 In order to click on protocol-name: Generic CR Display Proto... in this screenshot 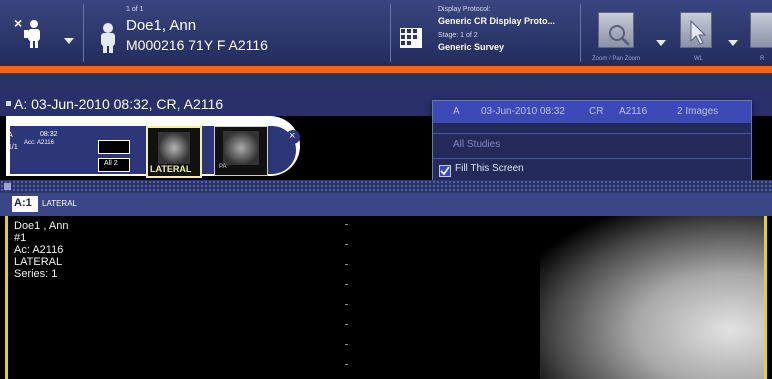, I will do `click(497, 21)`.